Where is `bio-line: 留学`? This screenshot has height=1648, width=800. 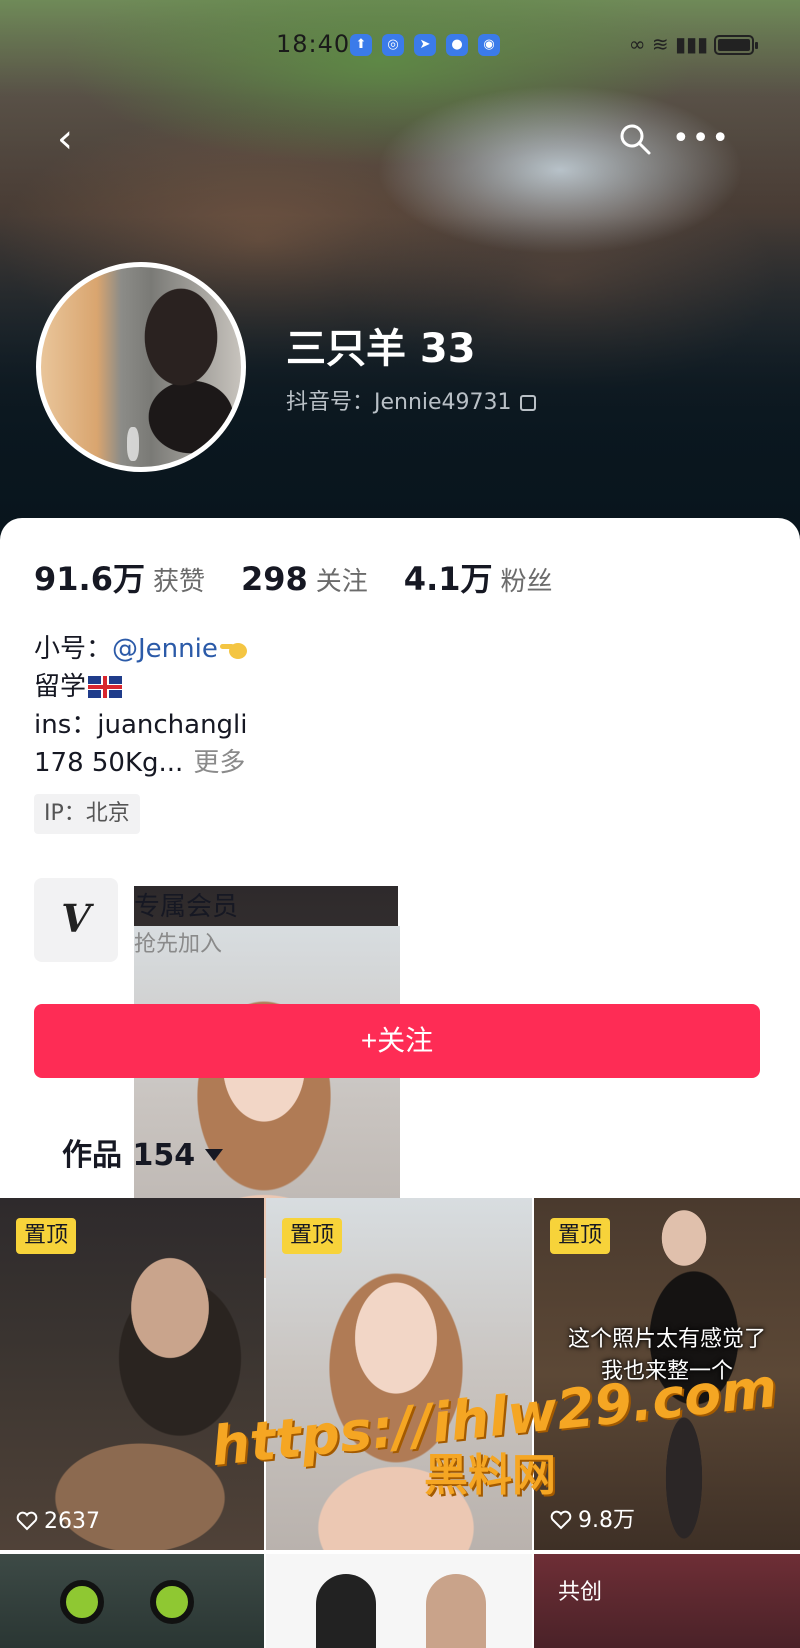
bio-line: 留学 is located at coordinates (141, 687).